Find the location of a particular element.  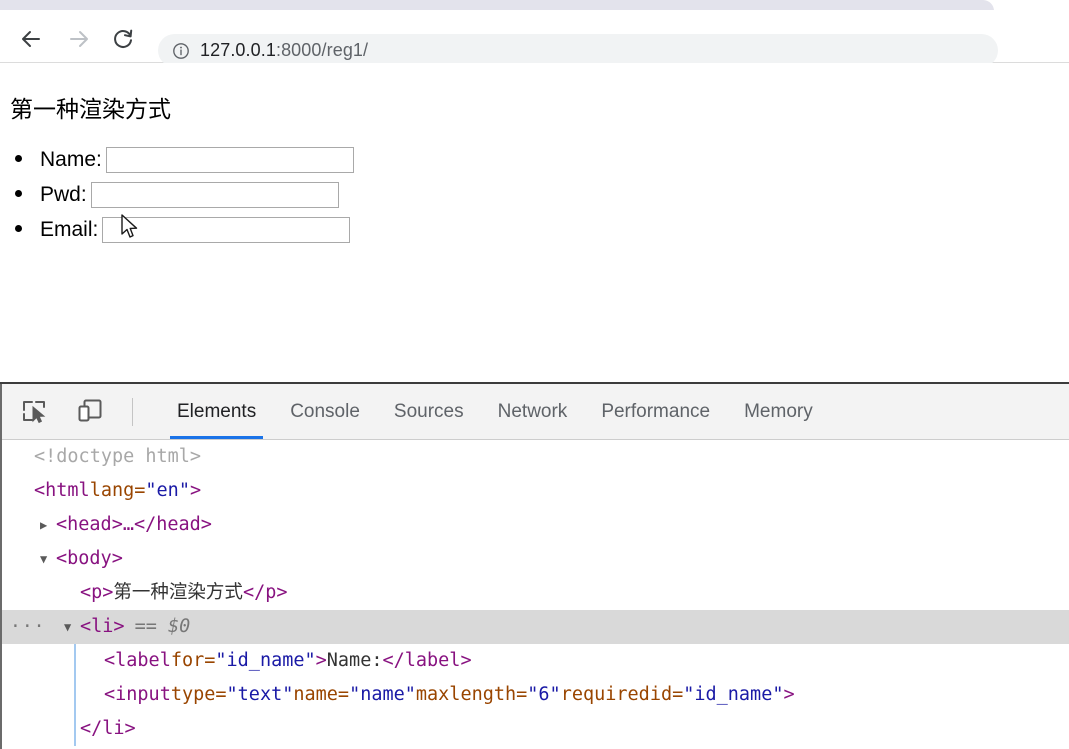

label-attr-value: "id_name" is located at coordinates (265, 660).